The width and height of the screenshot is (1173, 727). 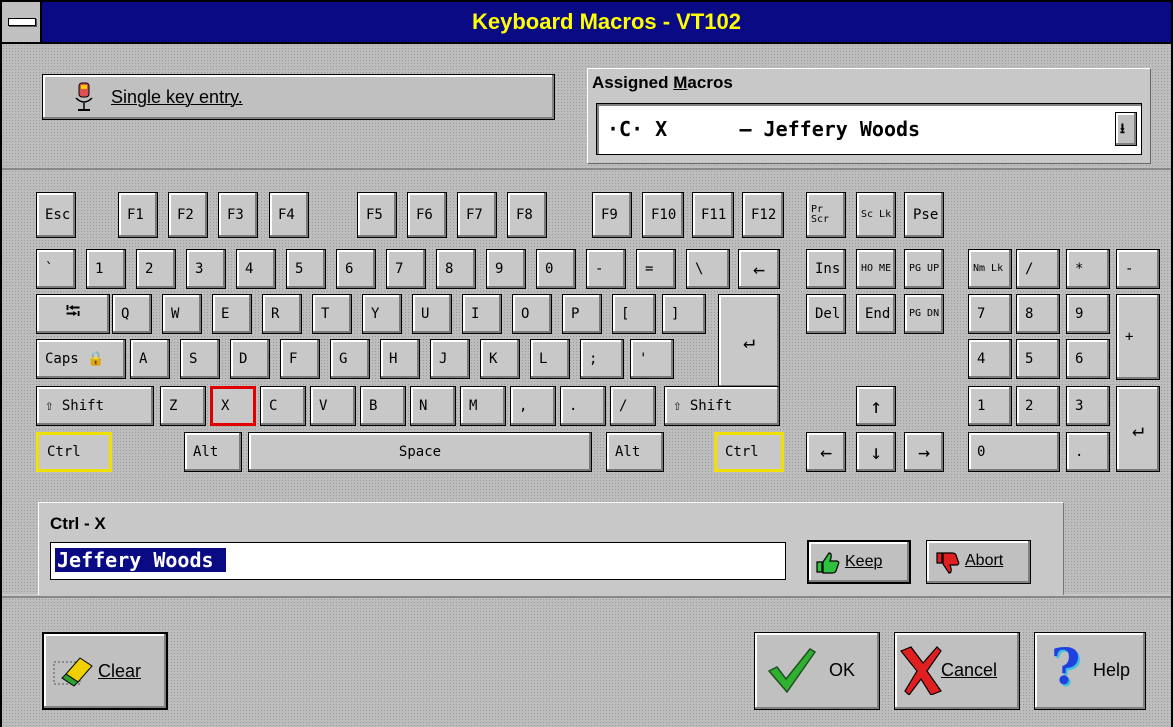 I want to click on macro-text-input: Jeffery Woods, so click(x=418, y=561).